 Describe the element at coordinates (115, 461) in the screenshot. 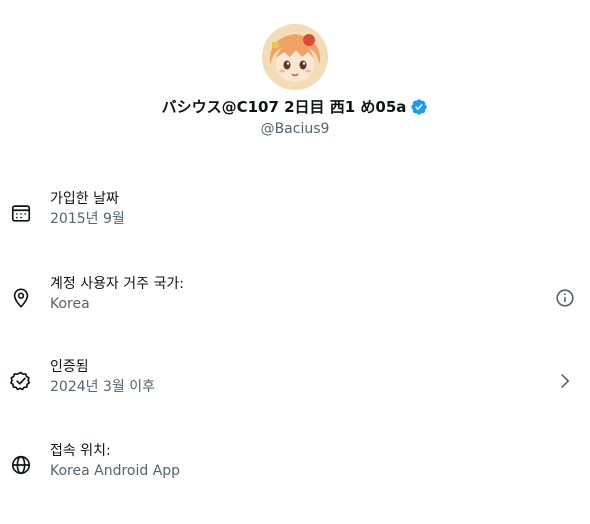

I see `connected-via-text: 접속 위치: Korea Android App` at that location.